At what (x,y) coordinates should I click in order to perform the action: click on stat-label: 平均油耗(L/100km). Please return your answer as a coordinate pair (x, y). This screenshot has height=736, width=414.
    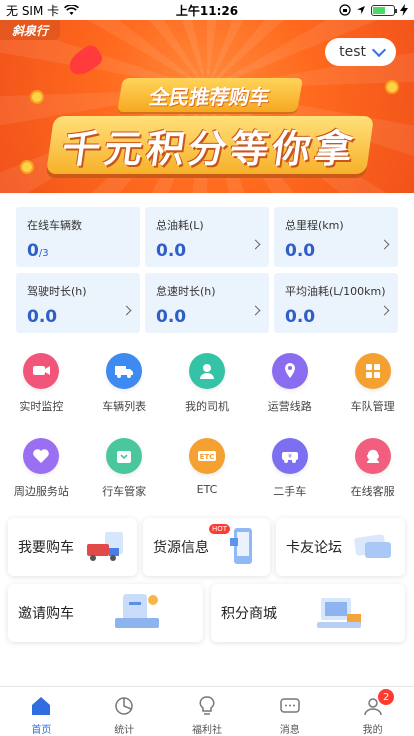
    Looking at the image, I should click on (335, 291).